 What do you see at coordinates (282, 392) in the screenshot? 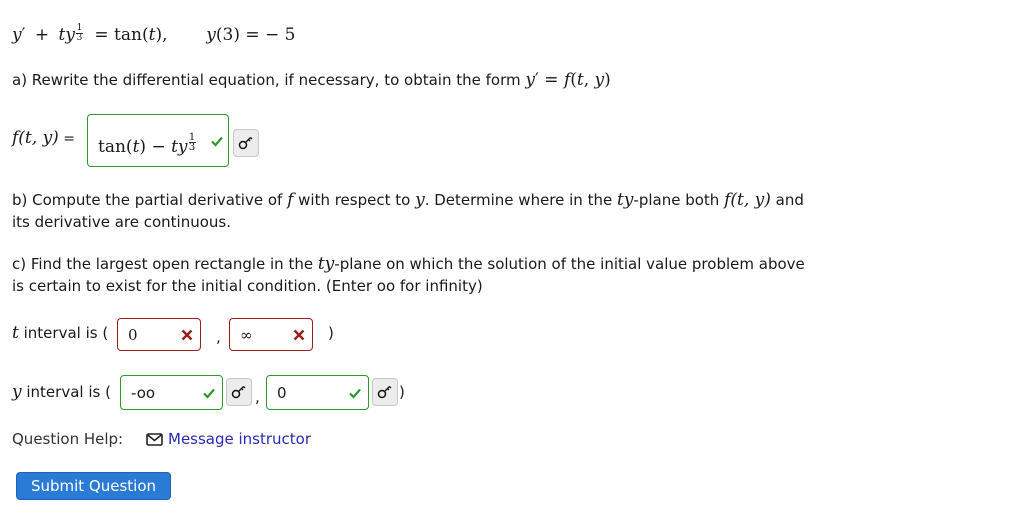
I see `y-upper-value: 0` at bounding box center [282, 392].